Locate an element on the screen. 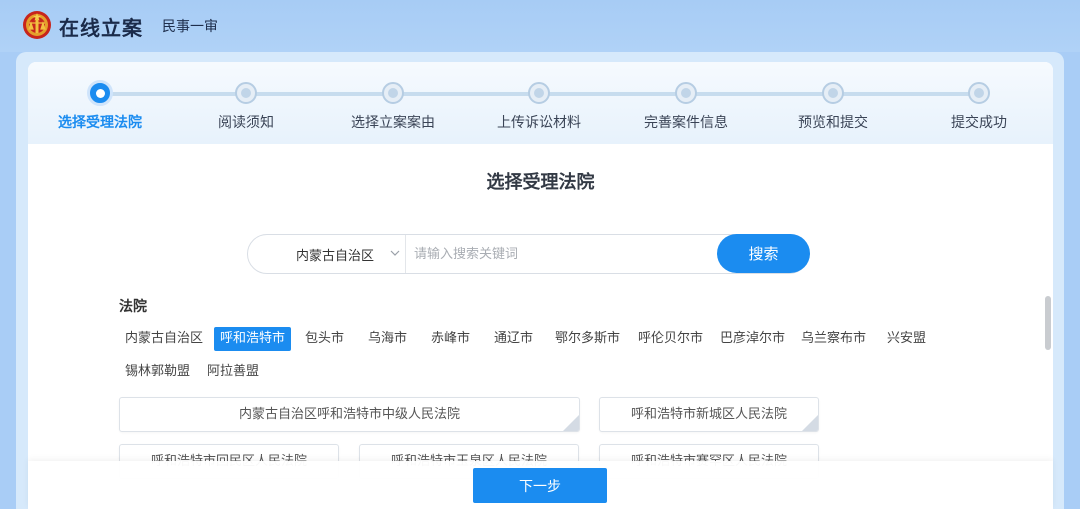 Image resolution: width=1080 pixels, height=509 pixels. step-label: 选择受理法院 is located at coordinates (100, 123).